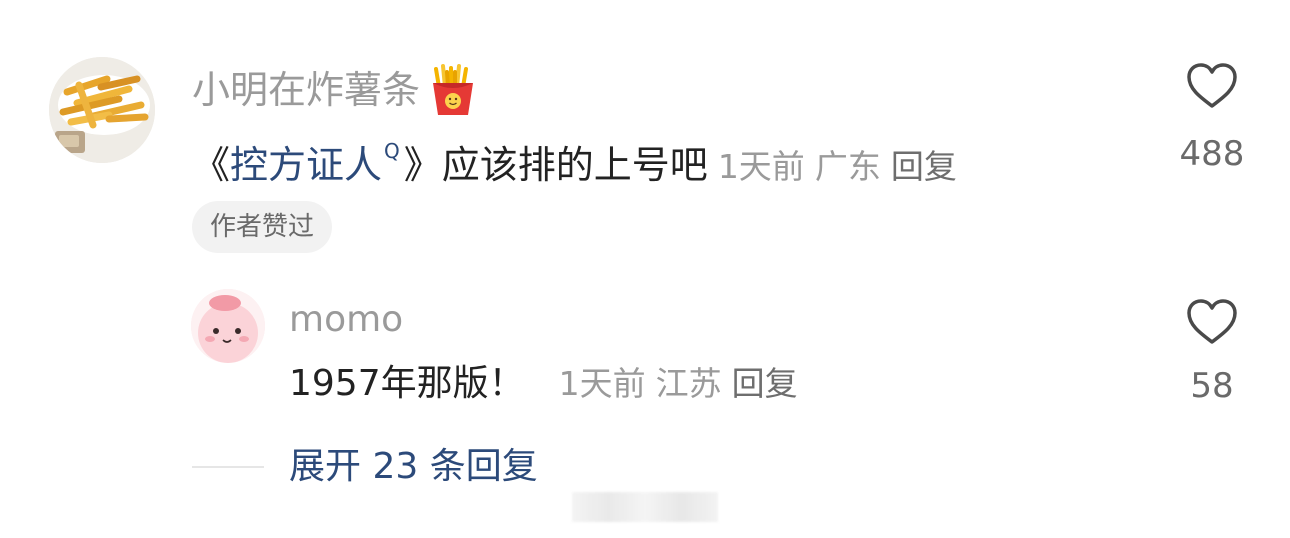  I want to click on search-icon: Q, so click(392, 151).